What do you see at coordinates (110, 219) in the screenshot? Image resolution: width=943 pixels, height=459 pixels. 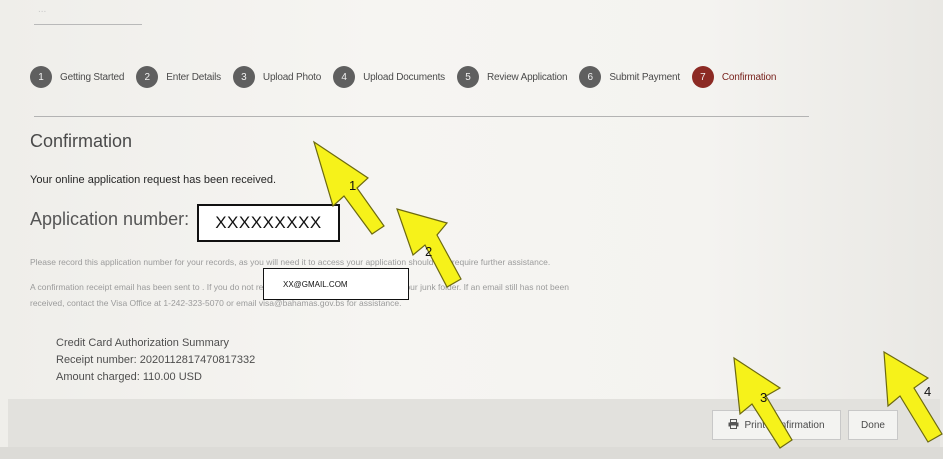 I see `application-number-label: Application number:` at bounding box center [110, 219].